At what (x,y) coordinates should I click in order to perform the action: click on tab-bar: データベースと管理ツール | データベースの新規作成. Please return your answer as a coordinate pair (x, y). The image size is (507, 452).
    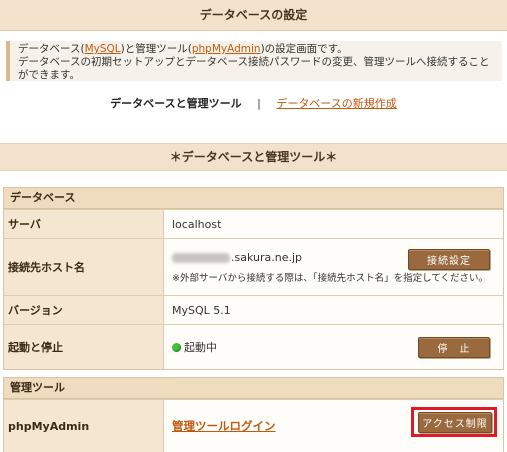
    Looking at the image, I should click on (253, 104).